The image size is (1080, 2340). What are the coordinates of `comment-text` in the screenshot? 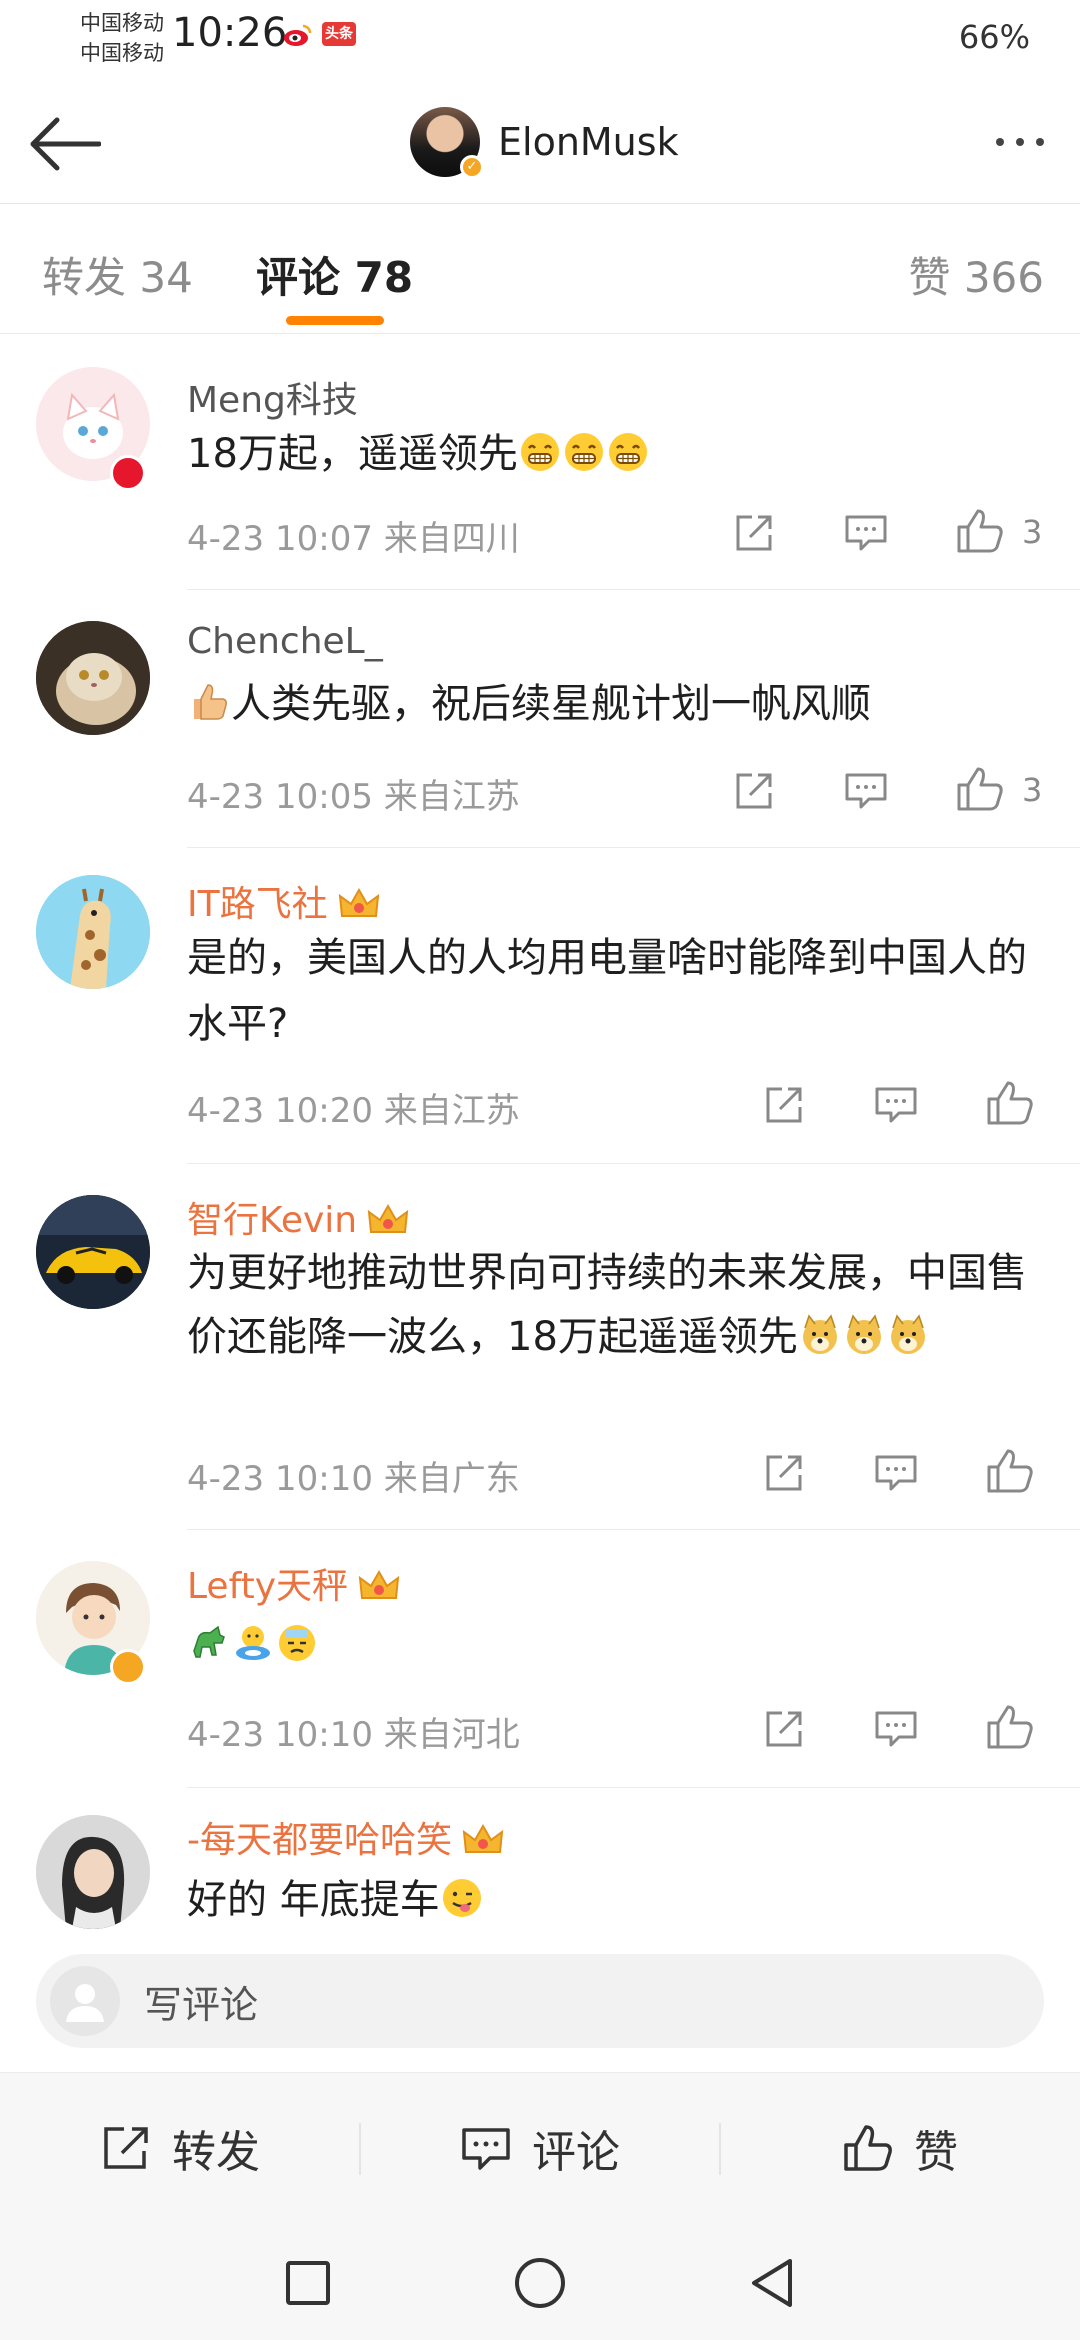 It's located at (618, 1644).